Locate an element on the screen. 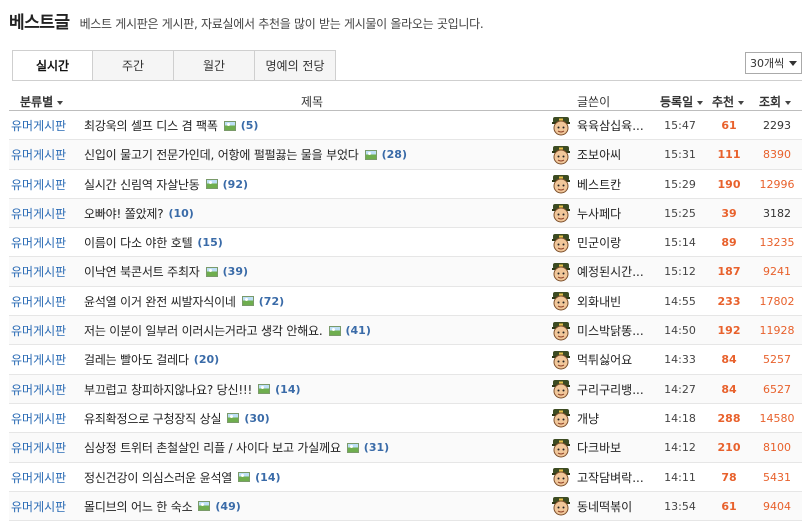  post-title-link: 걸레는 빨아도 걸레다 is located at coordinates (136, 359).